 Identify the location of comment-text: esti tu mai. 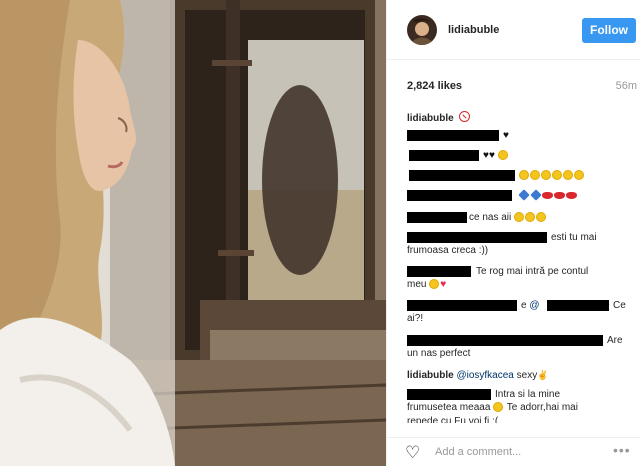
(574, 237).